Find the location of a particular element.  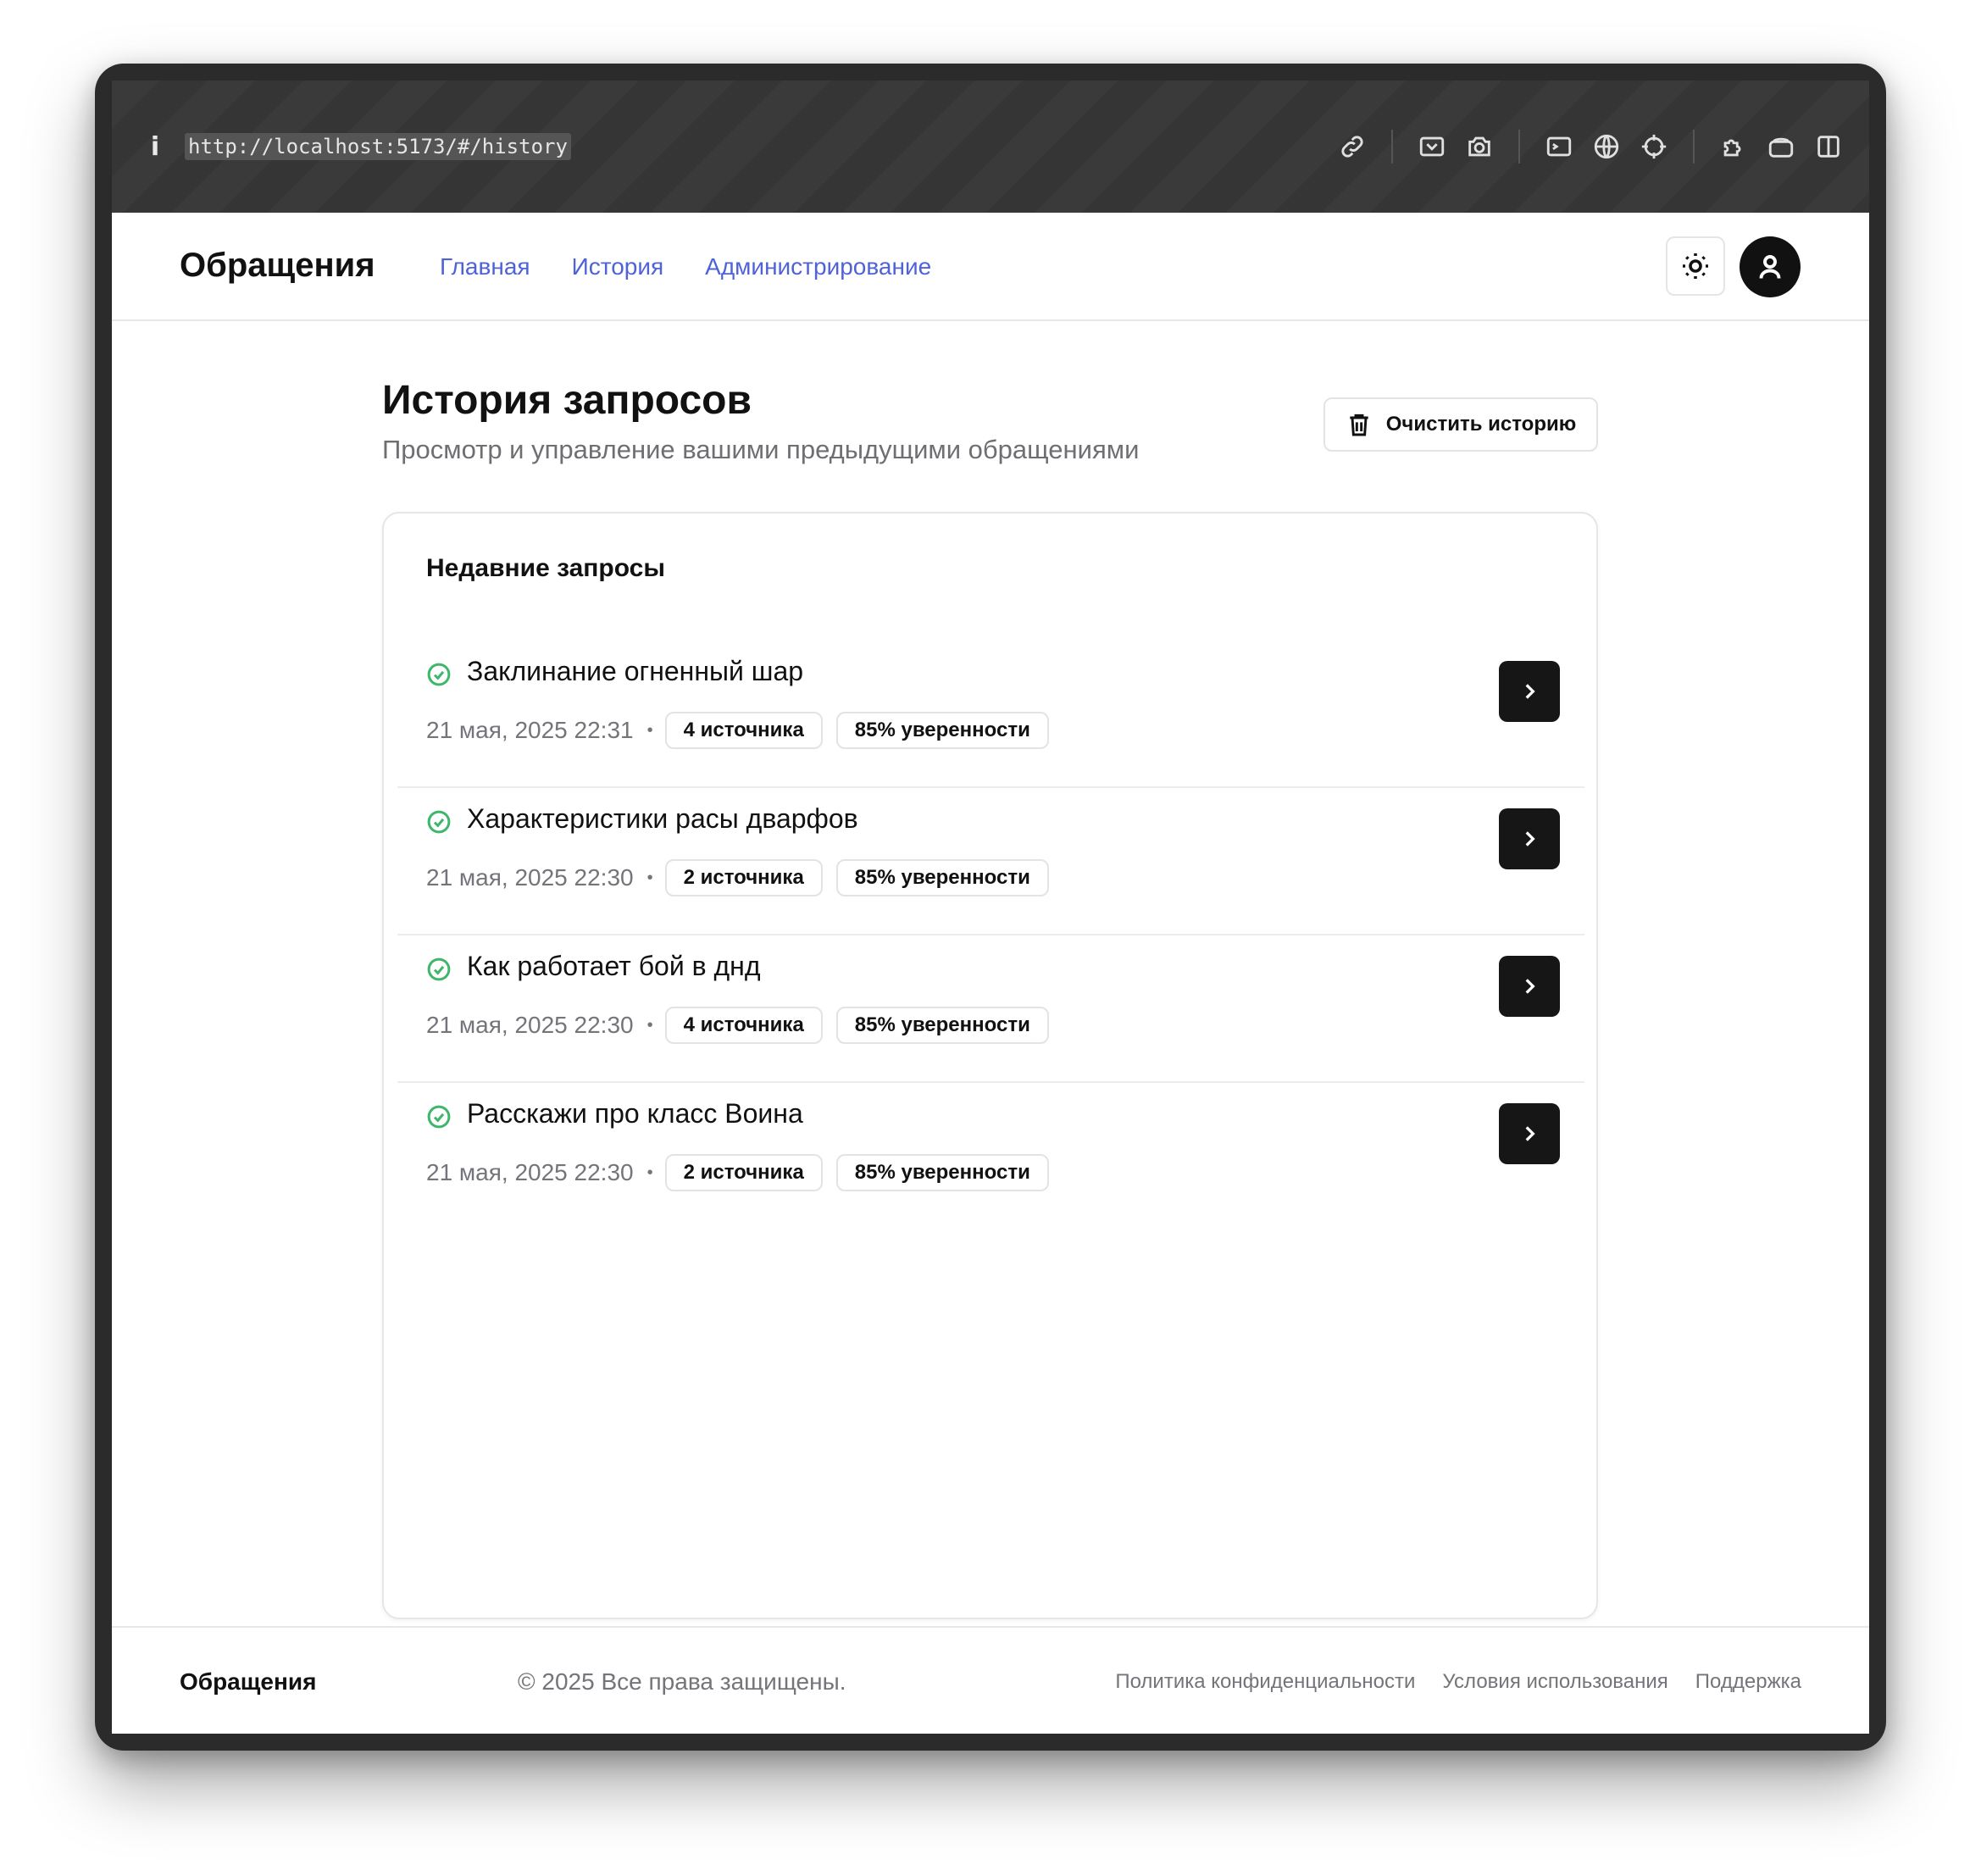

user-avatar-button is located at coordinates (1770, 266).